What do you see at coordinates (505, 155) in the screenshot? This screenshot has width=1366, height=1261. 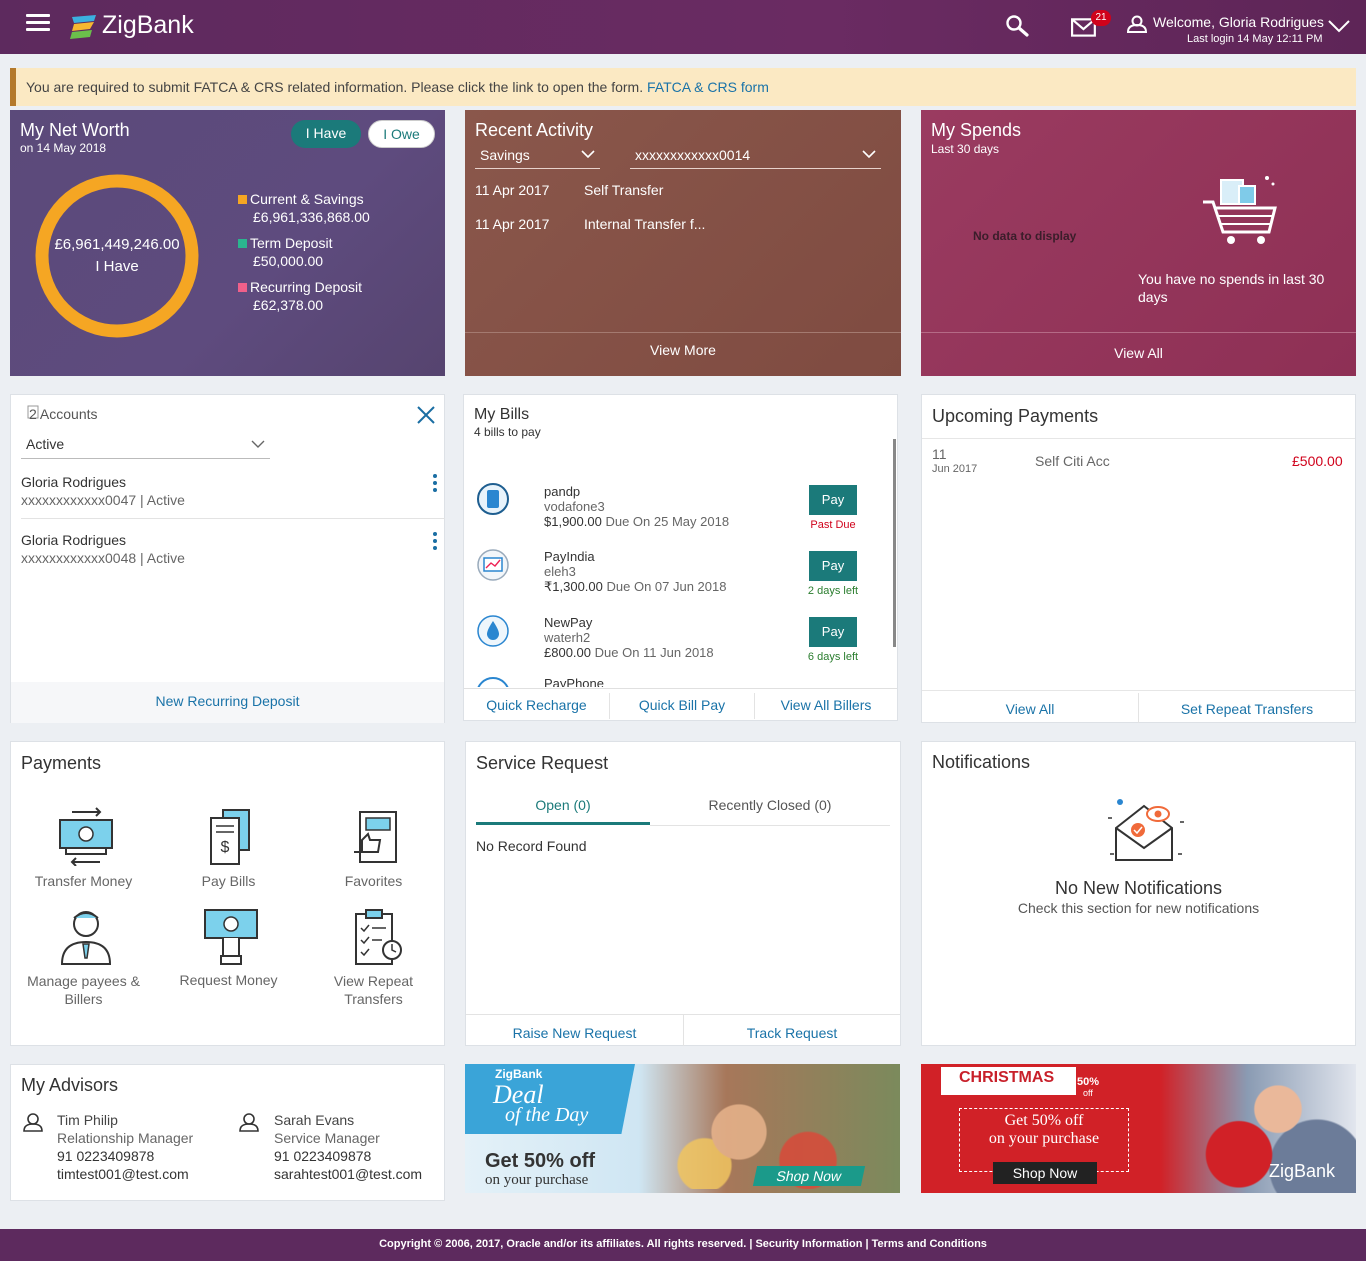 I see `account-type-value: Savings` at bounding box center [505, 155].